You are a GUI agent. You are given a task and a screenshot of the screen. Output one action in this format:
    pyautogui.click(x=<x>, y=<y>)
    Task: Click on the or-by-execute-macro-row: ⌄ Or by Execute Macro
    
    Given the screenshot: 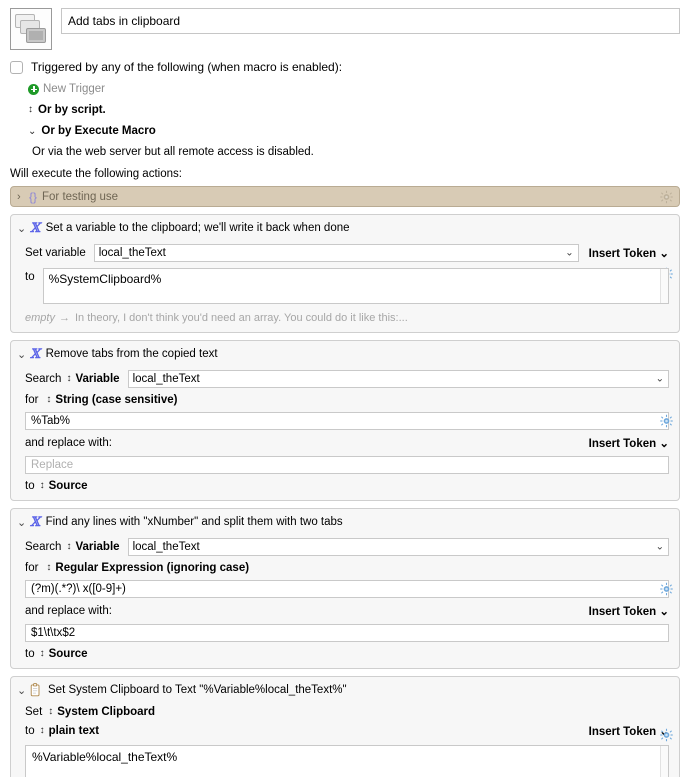 What is the action you would take?
    pyautogui.click(x=354, y=131)
    